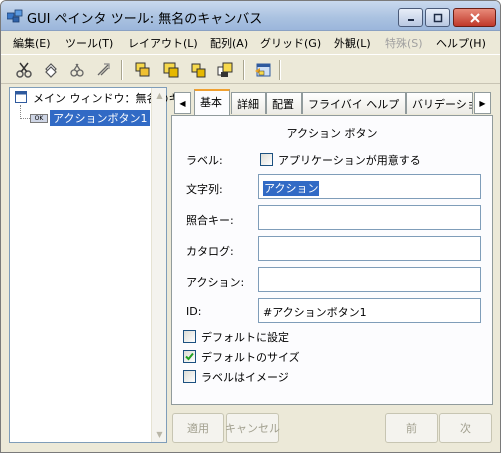  What do you see at coordinates (100, 118) in the screenshot?
I see `tree-item-action-button: アクションボタン1` at bounding box center [100, 118].